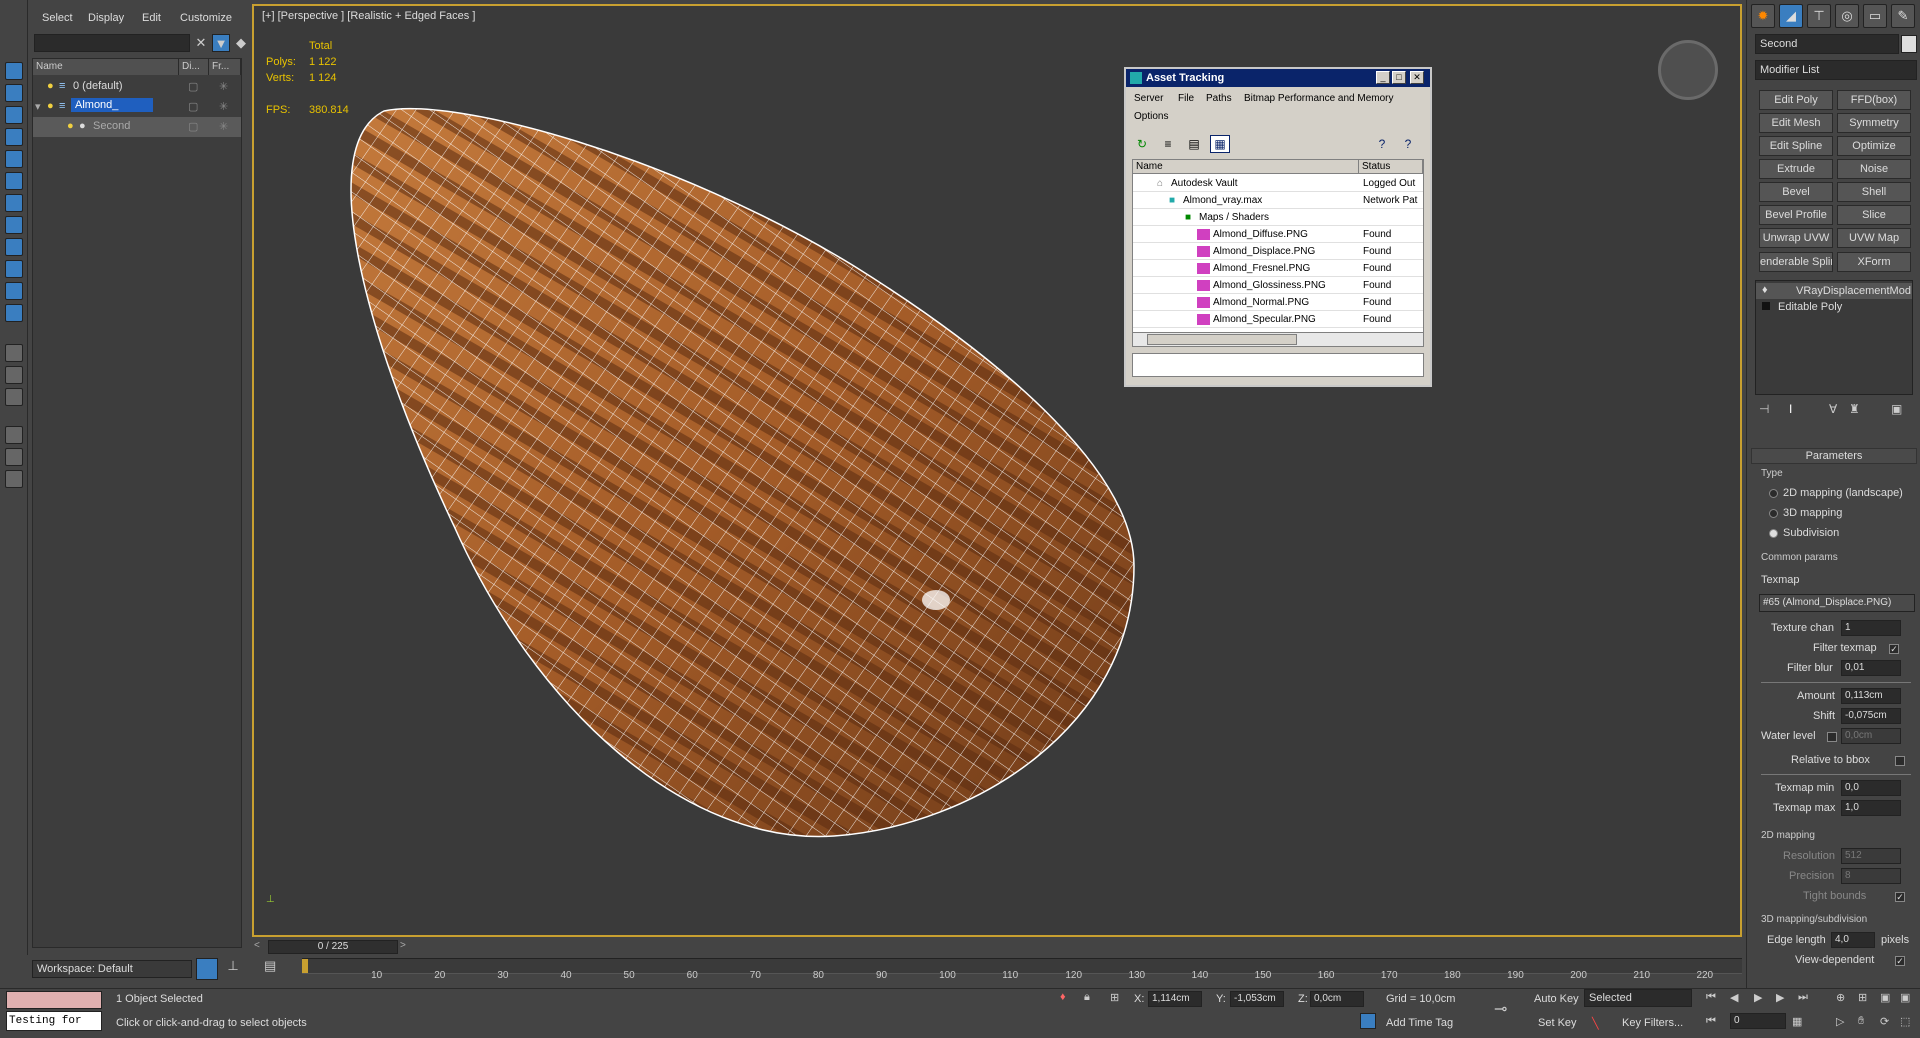 Image resolution: width=1920 pixels, height=1038 pixels. What do you see at coordinates (151, 18) in the screenshot?
I see `menu-edit: Edit` at bounding box center [151, 18].